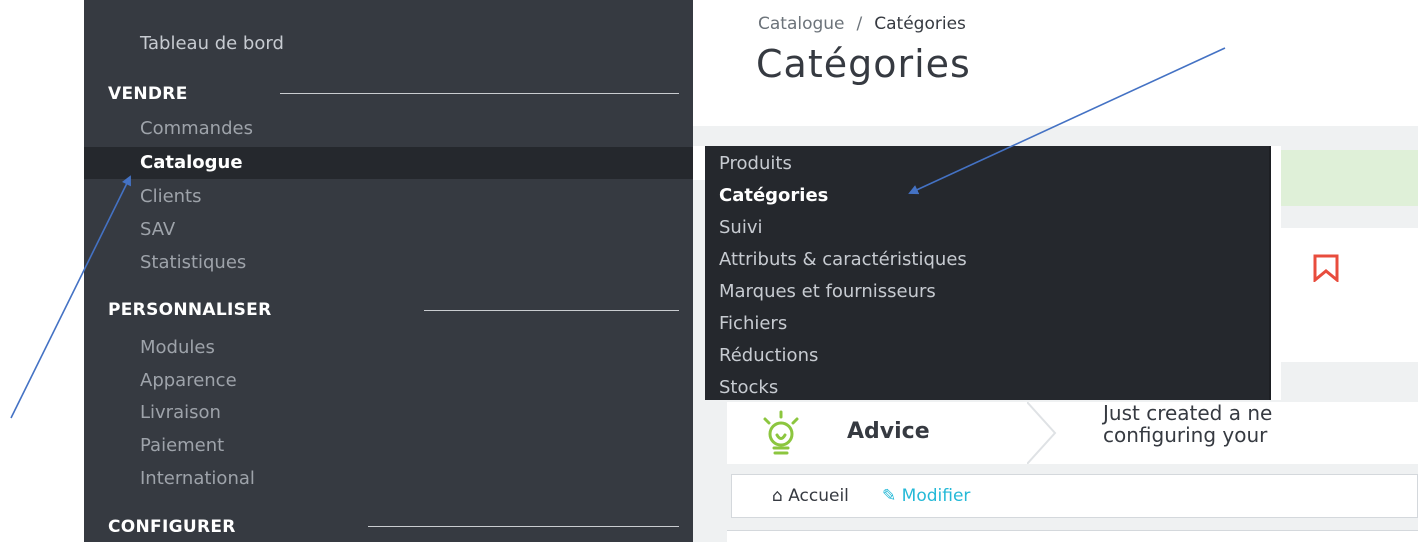  I want to click on submenu-item-attributs: Attributs & caractéristiques, so click(843, 260).